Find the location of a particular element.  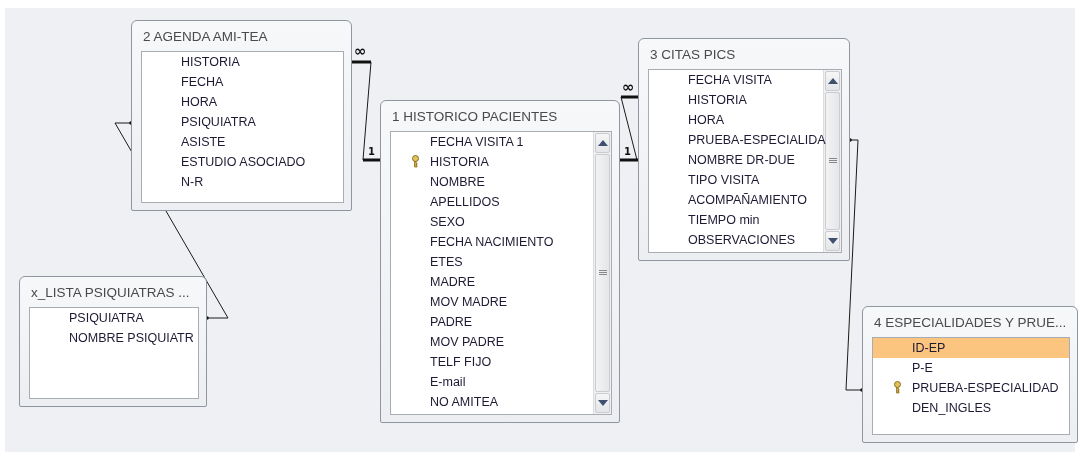

table-title: 1 HISTORICO PACIENTES is located at coordinates (475, 117).